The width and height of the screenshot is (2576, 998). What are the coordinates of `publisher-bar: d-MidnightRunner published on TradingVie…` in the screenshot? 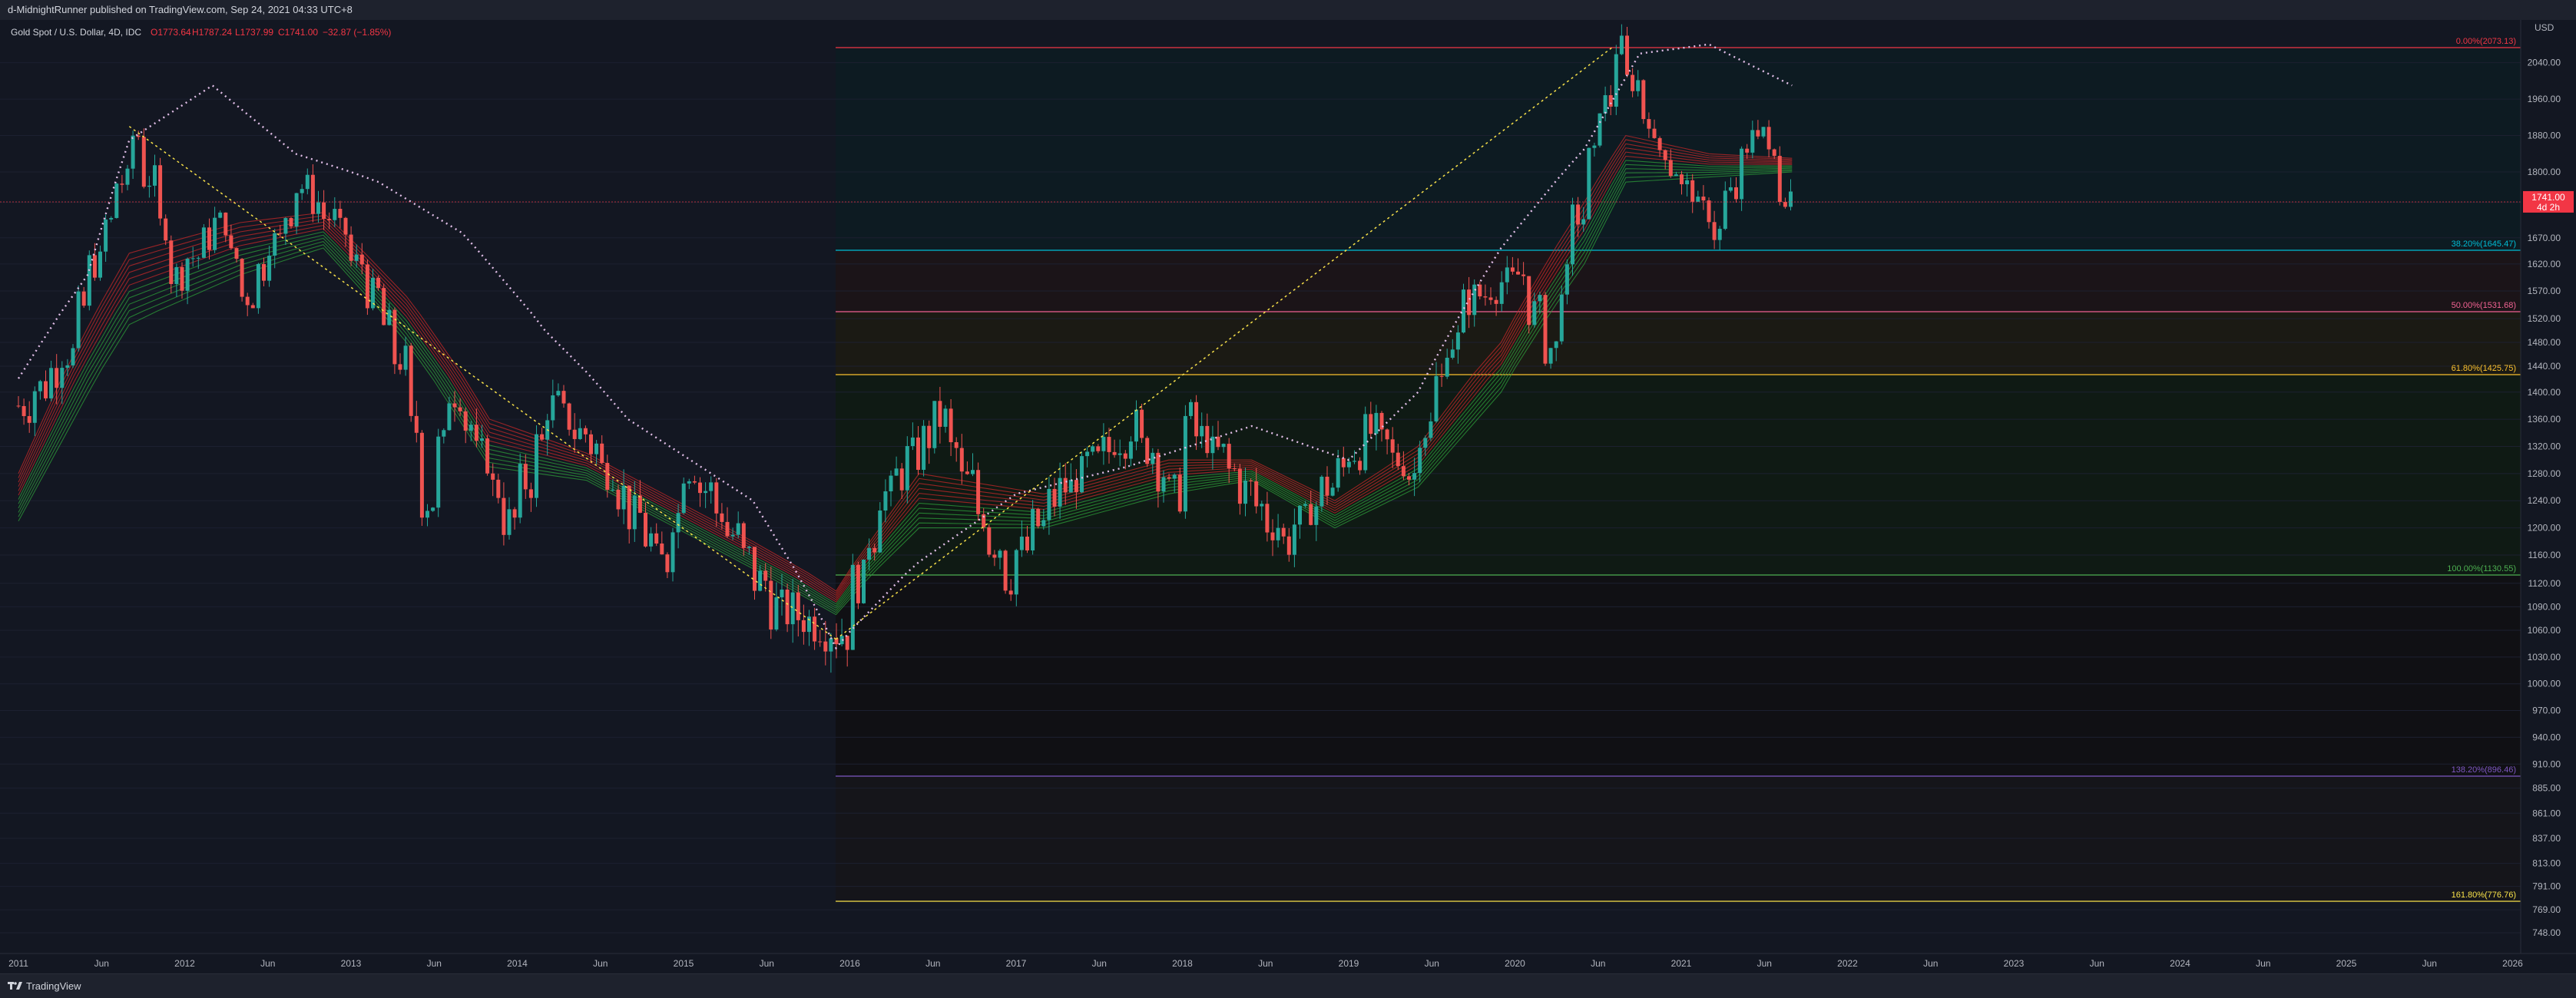 It's located at (1288, 10).